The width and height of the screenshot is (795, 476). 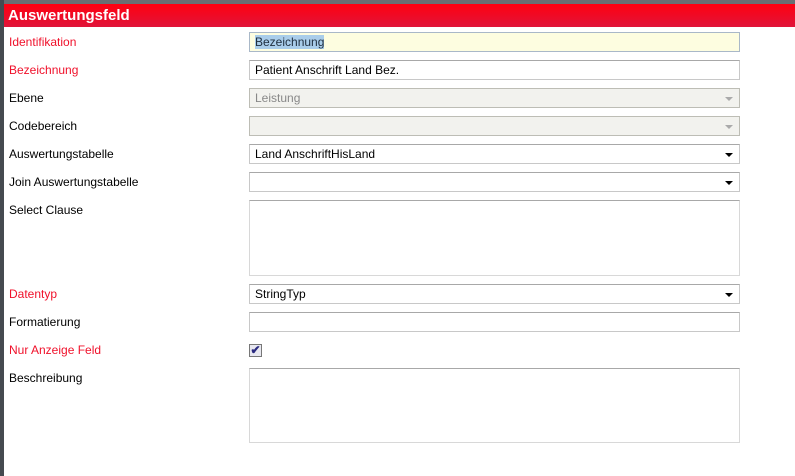 I want to click on nur-anzeige-feld-checkbox: ✔, so click(x=255, y=350).